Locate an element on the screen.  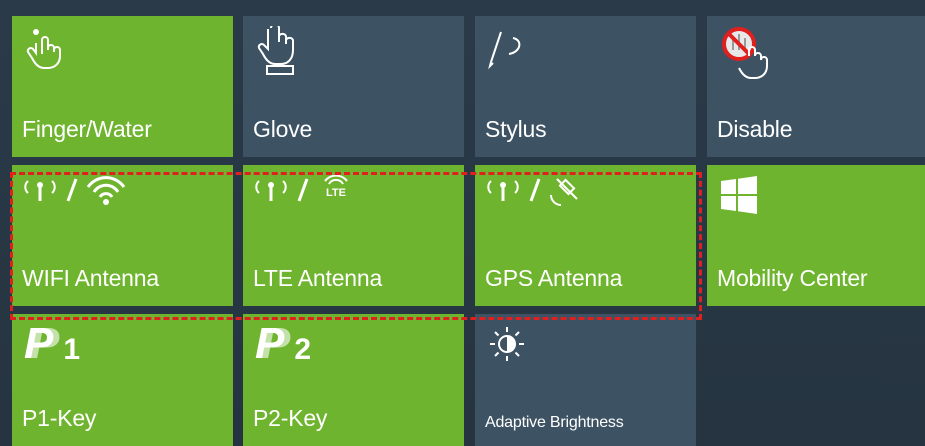
tile-p2-key: P 2 P2-Key is located at coordinates (353, 380).